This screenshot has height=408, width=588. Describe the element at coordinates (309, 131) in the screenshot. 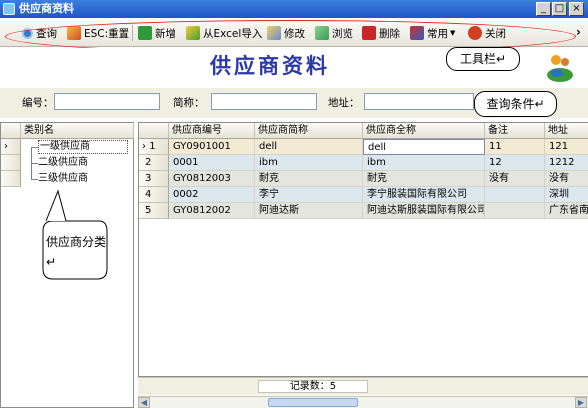

I see `column-header-short-name: 供应商简称` at that location.